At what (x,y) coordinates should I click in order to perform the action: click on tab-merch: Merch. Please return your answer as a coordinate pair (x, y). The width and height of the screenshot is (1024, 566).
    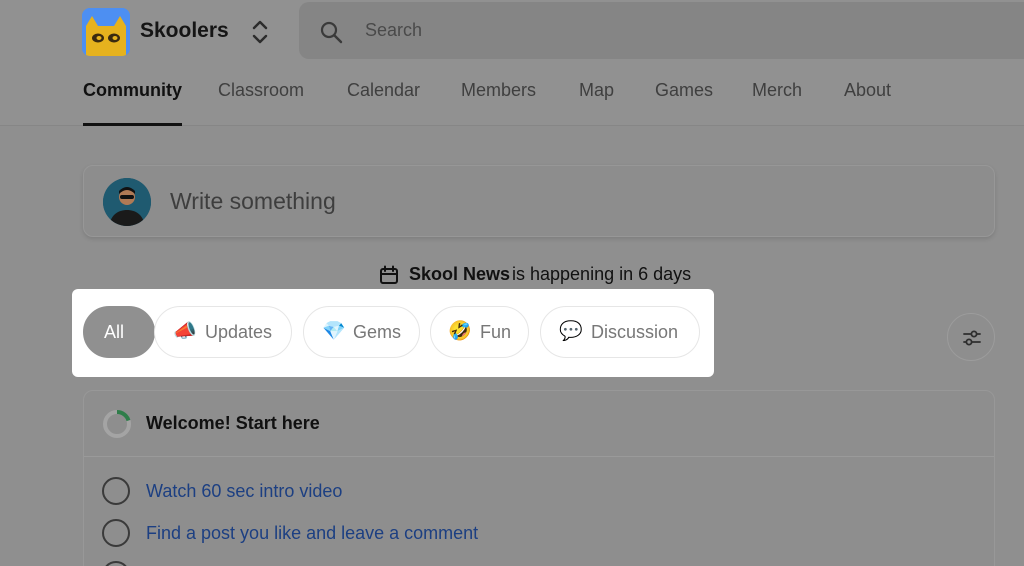
    Looking at the image, I should click on (777, 103).